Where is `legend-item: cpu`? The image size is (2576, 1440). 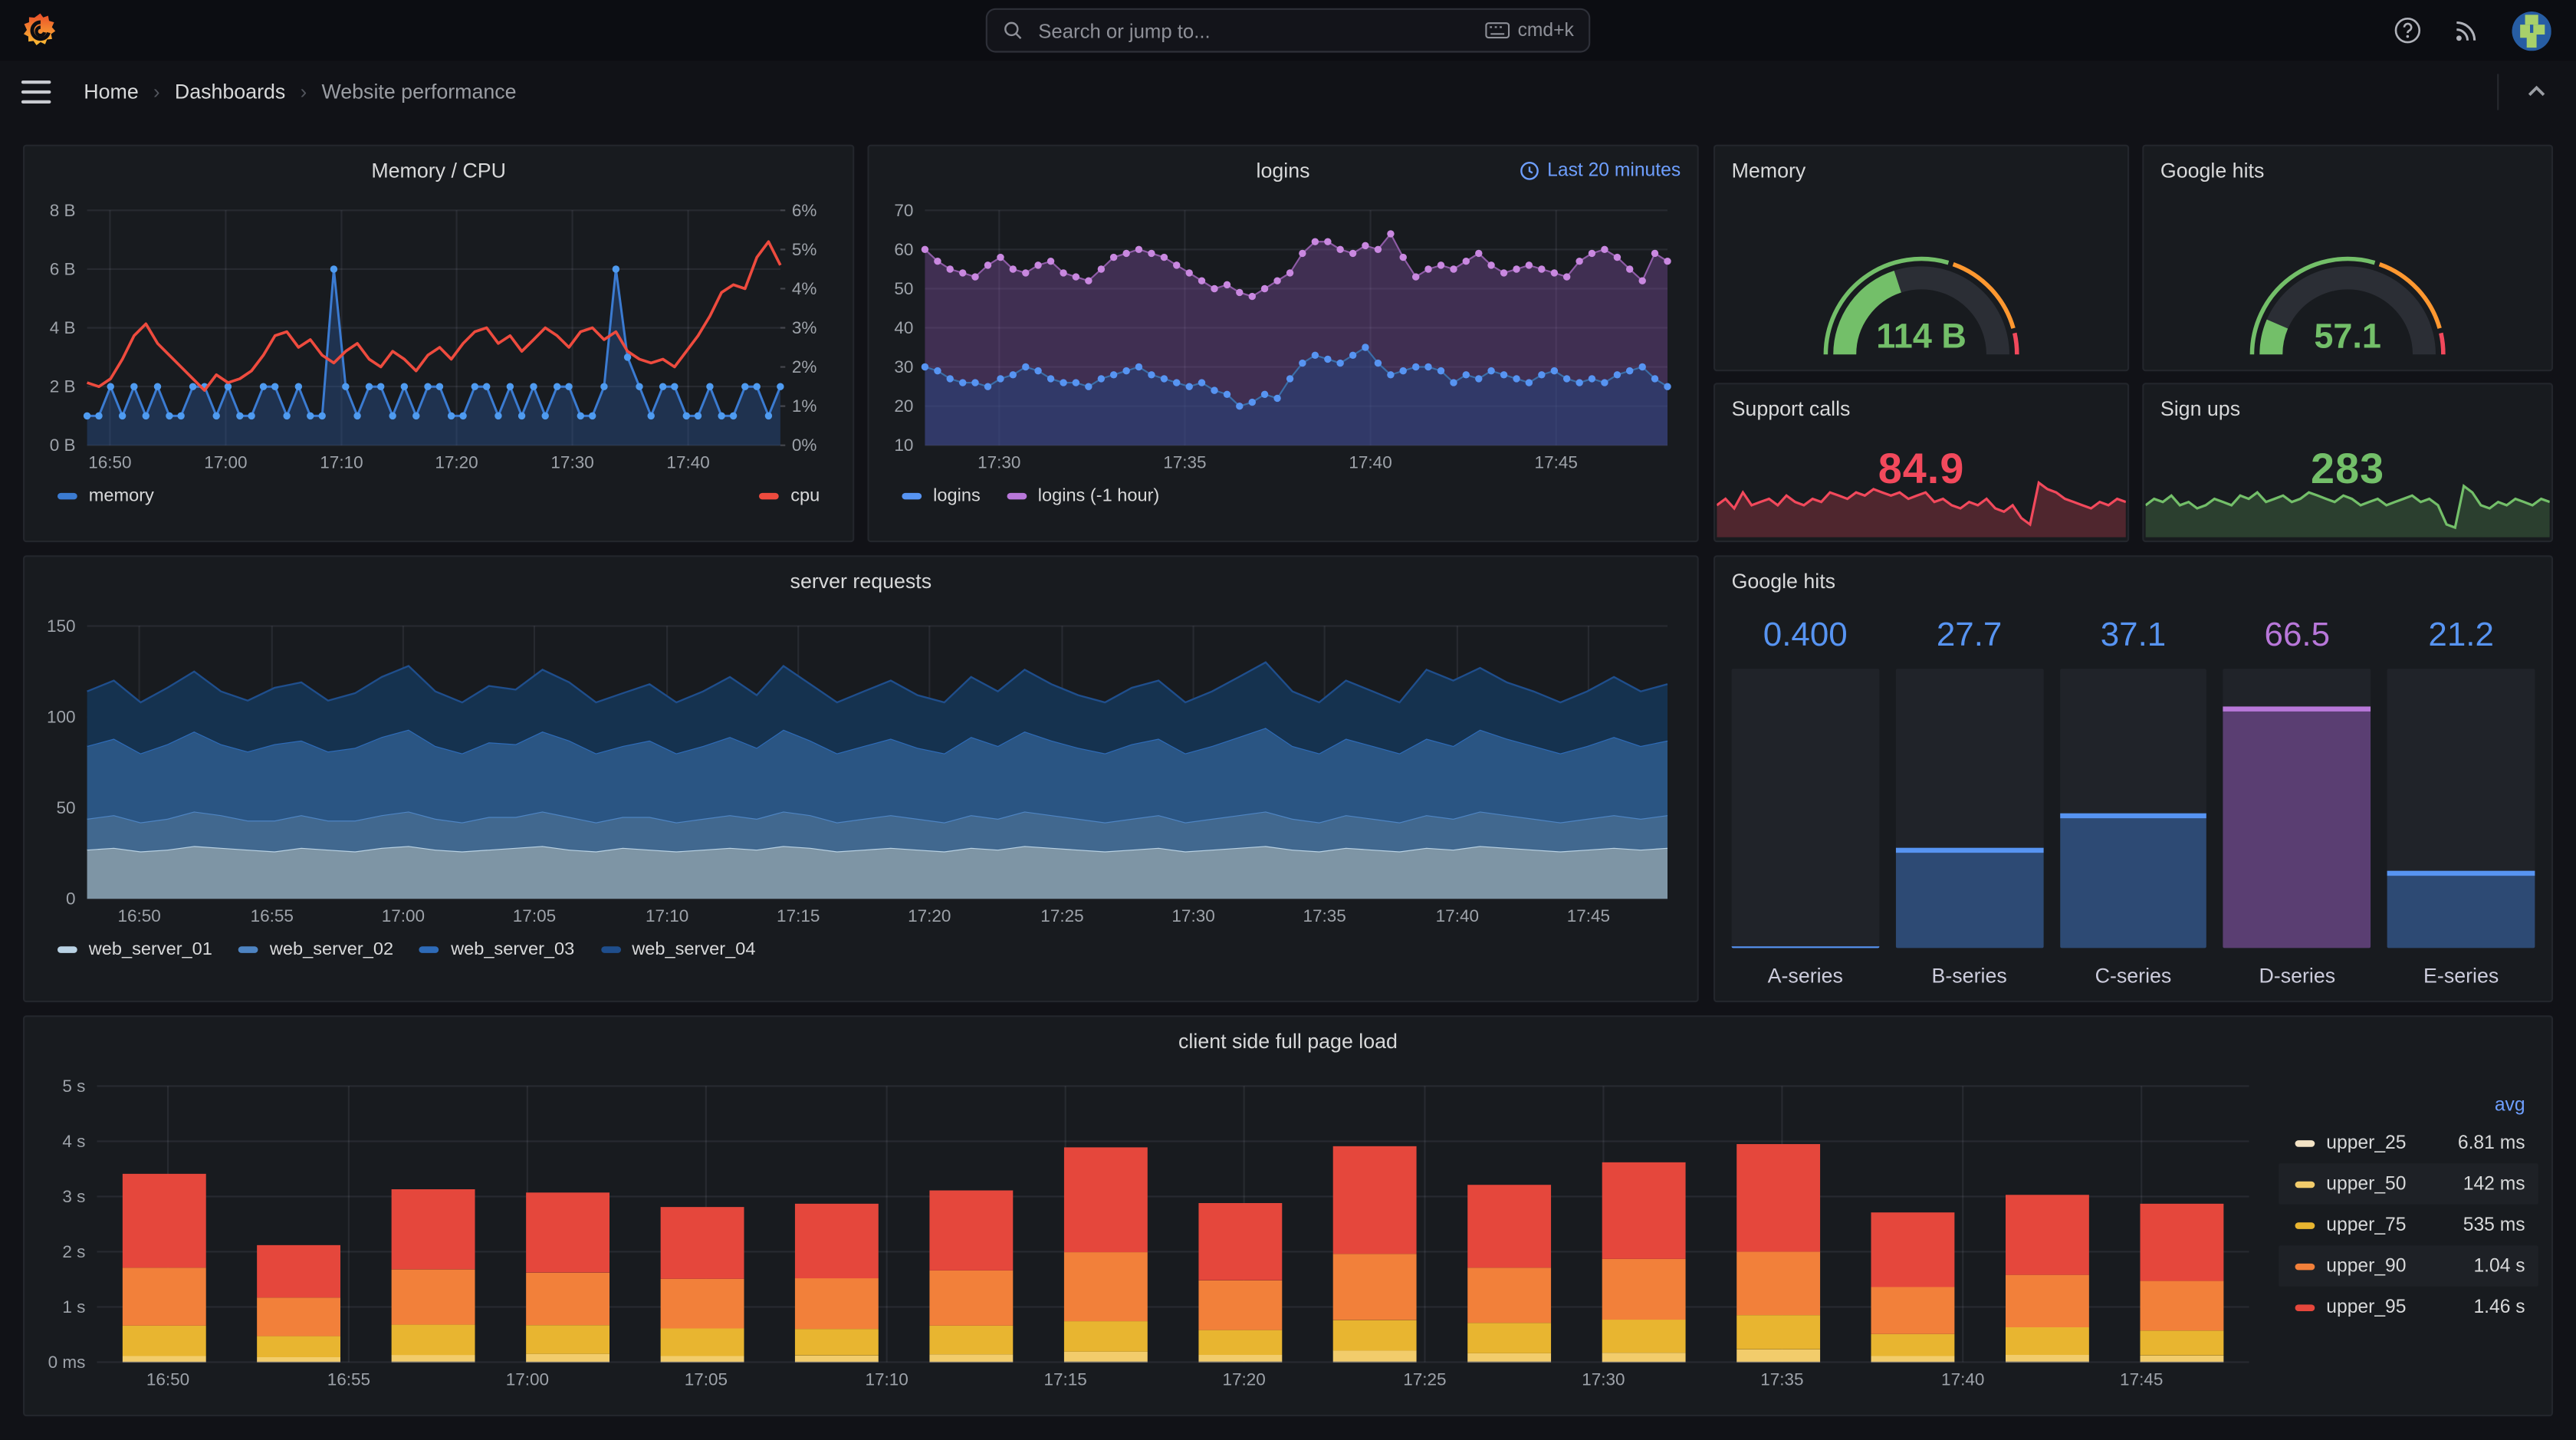 legend-item: cpu is located at coordinates (790, 496).